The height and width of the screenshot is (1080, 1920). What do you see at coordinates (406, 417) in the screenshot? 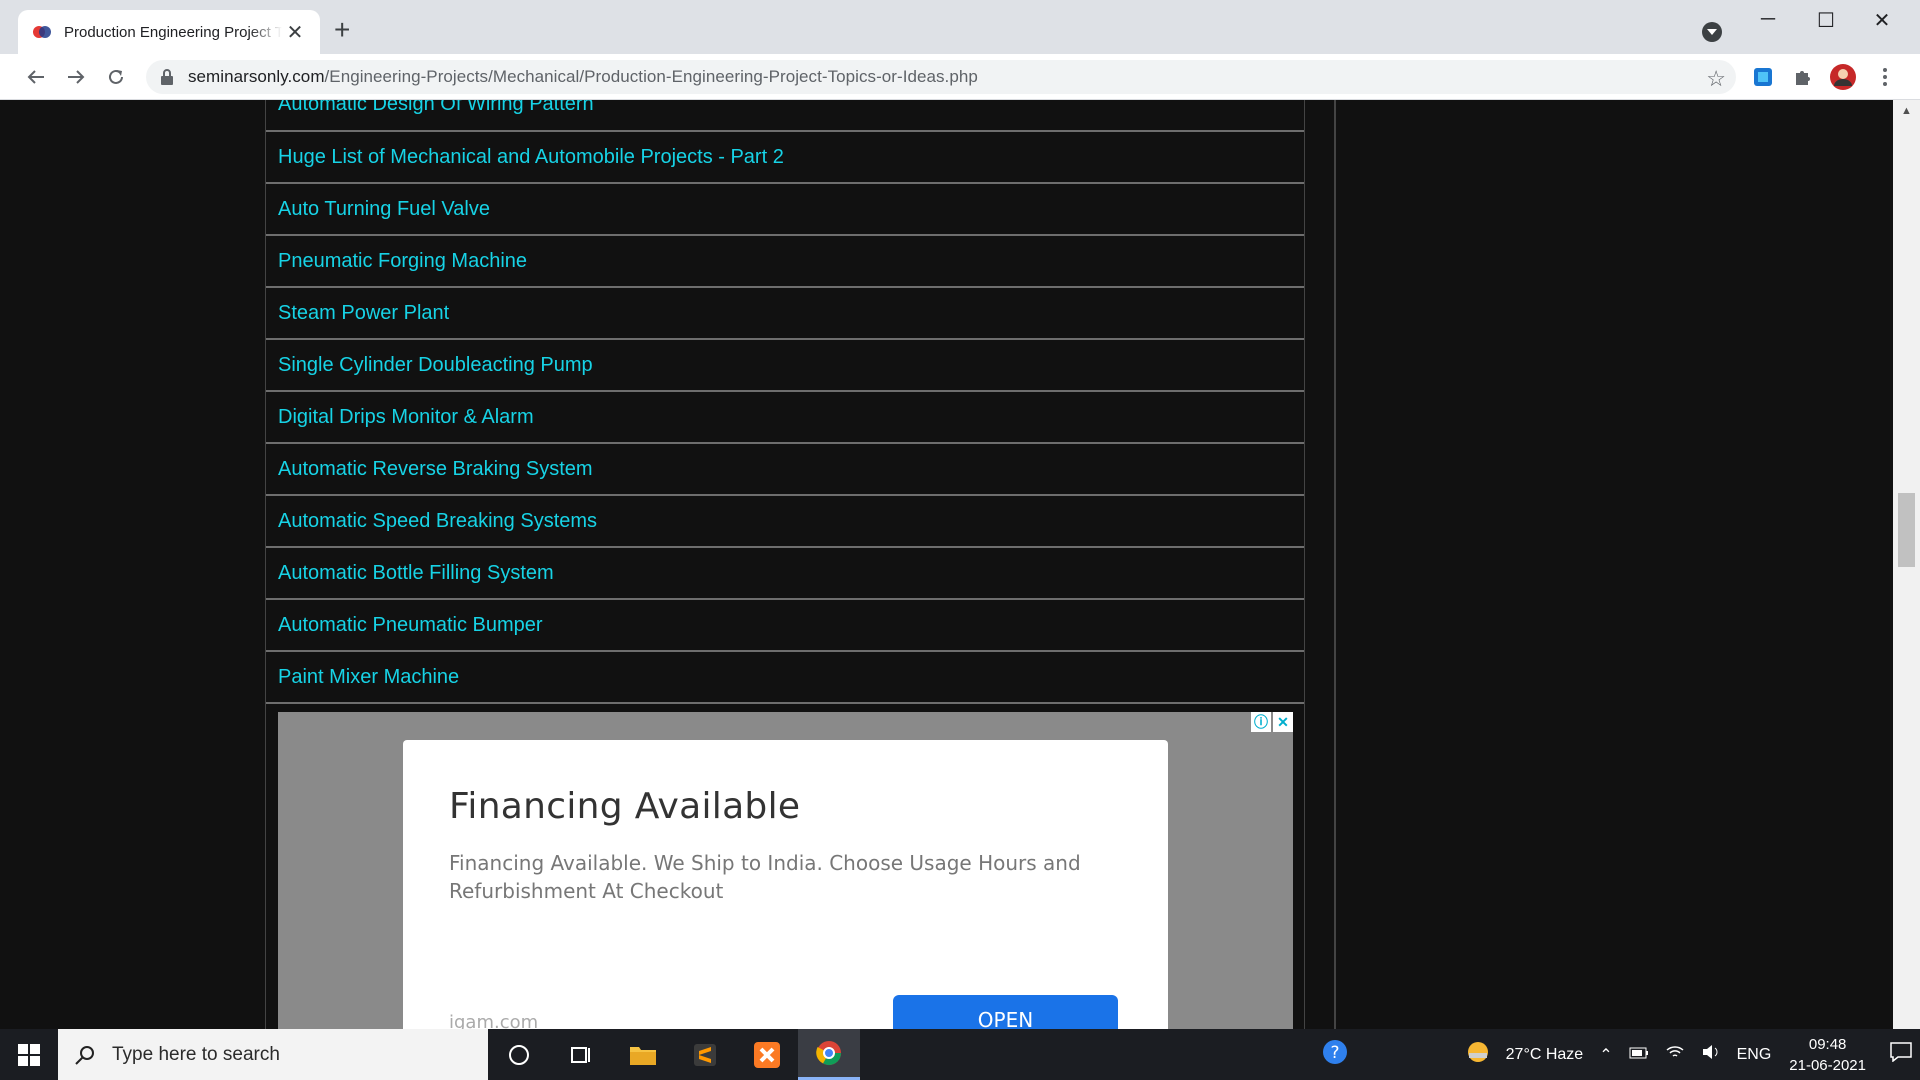
I see `topic-link: Digital Drips Monitor & Alarm` at bounding box center [406, 417].